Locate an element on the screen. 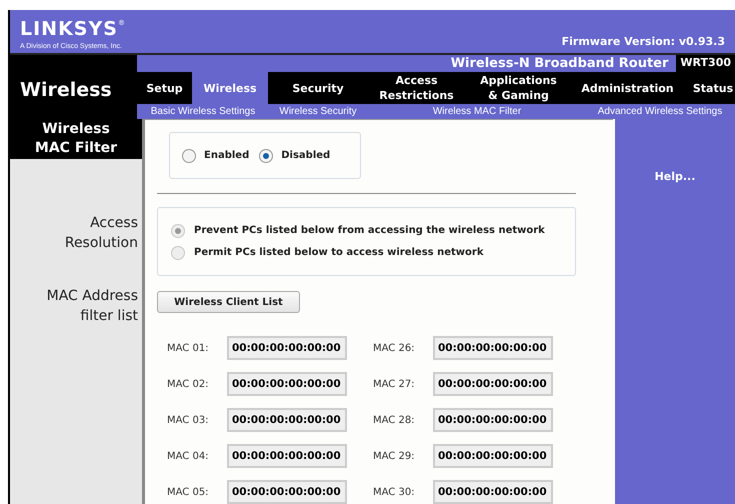  sub-tab: Basic Wireless Settings is located at coordinates (203, 111).